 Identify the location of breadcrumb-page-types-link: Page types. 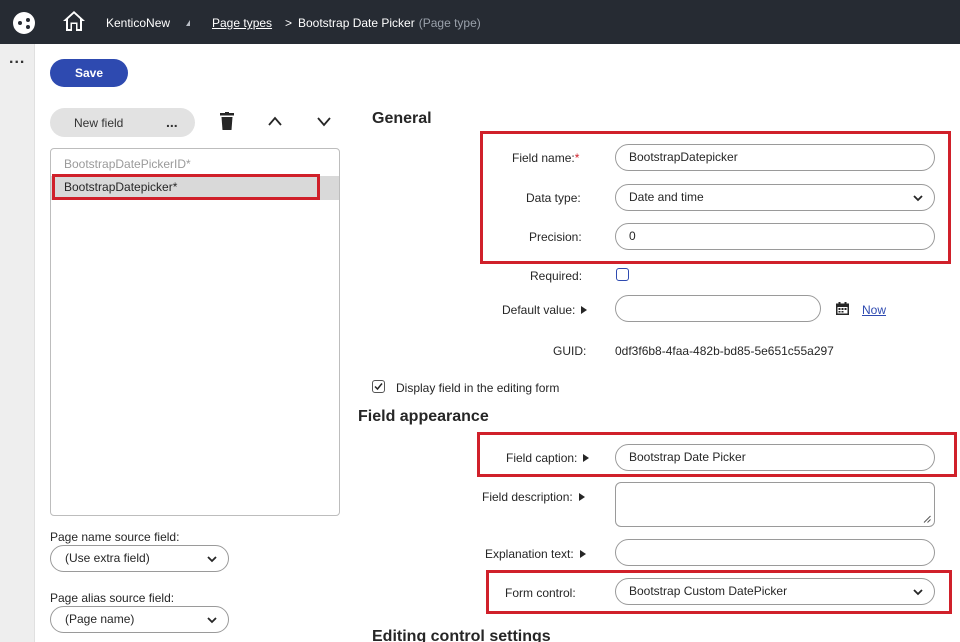
(242, 23).